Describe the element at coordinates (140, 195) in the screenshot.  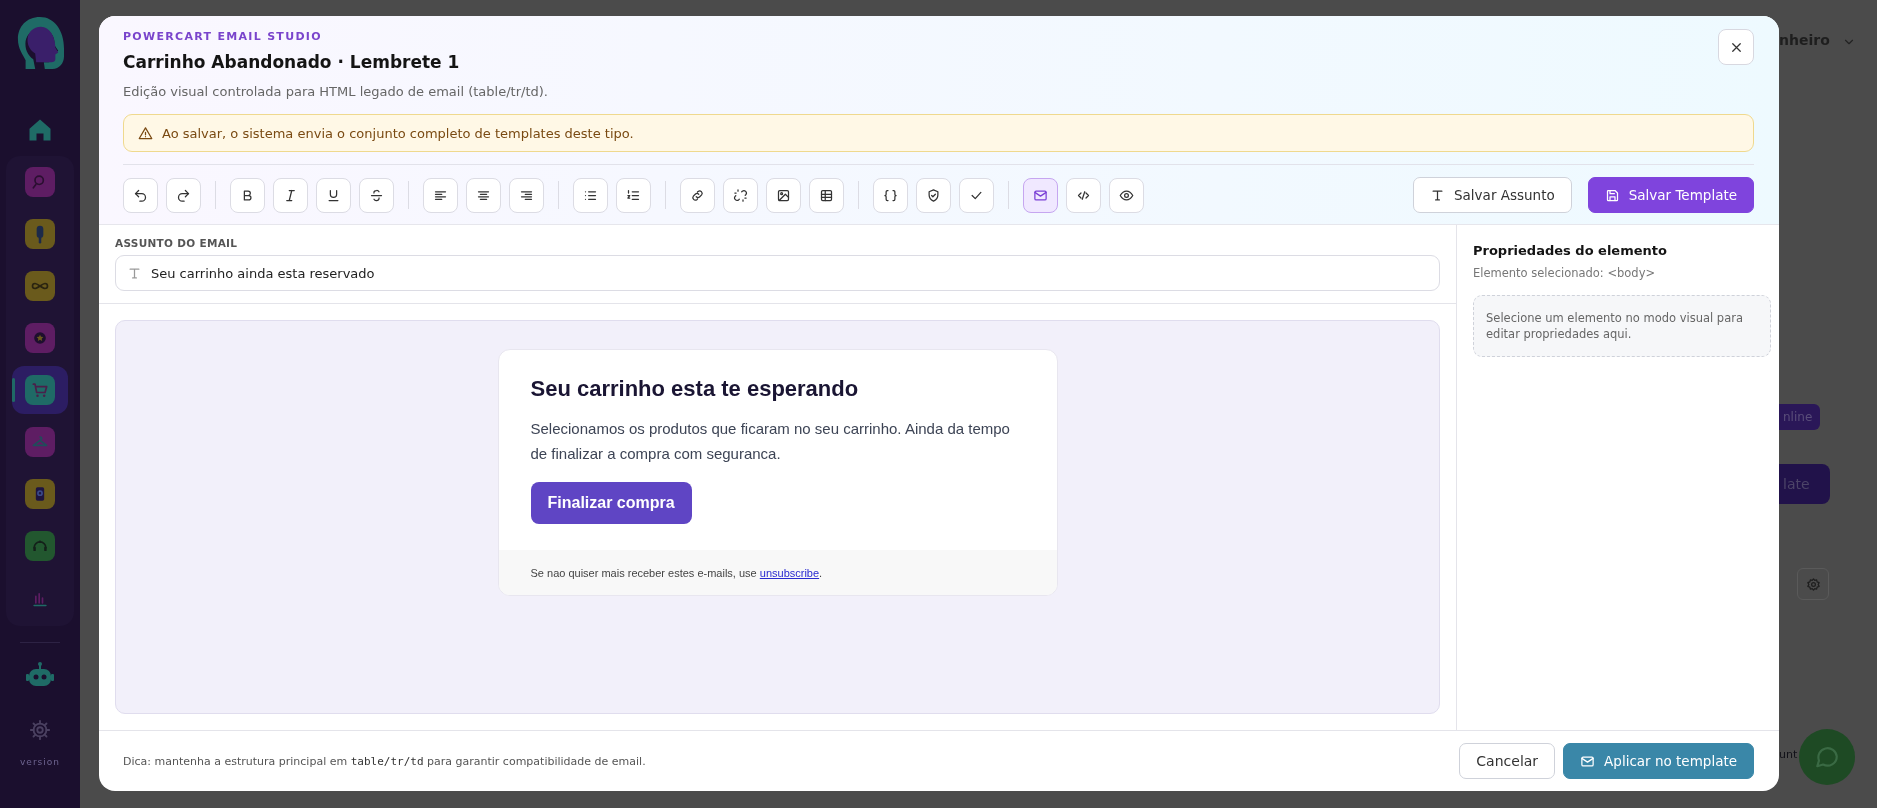
I see `undo-icon` at that location.